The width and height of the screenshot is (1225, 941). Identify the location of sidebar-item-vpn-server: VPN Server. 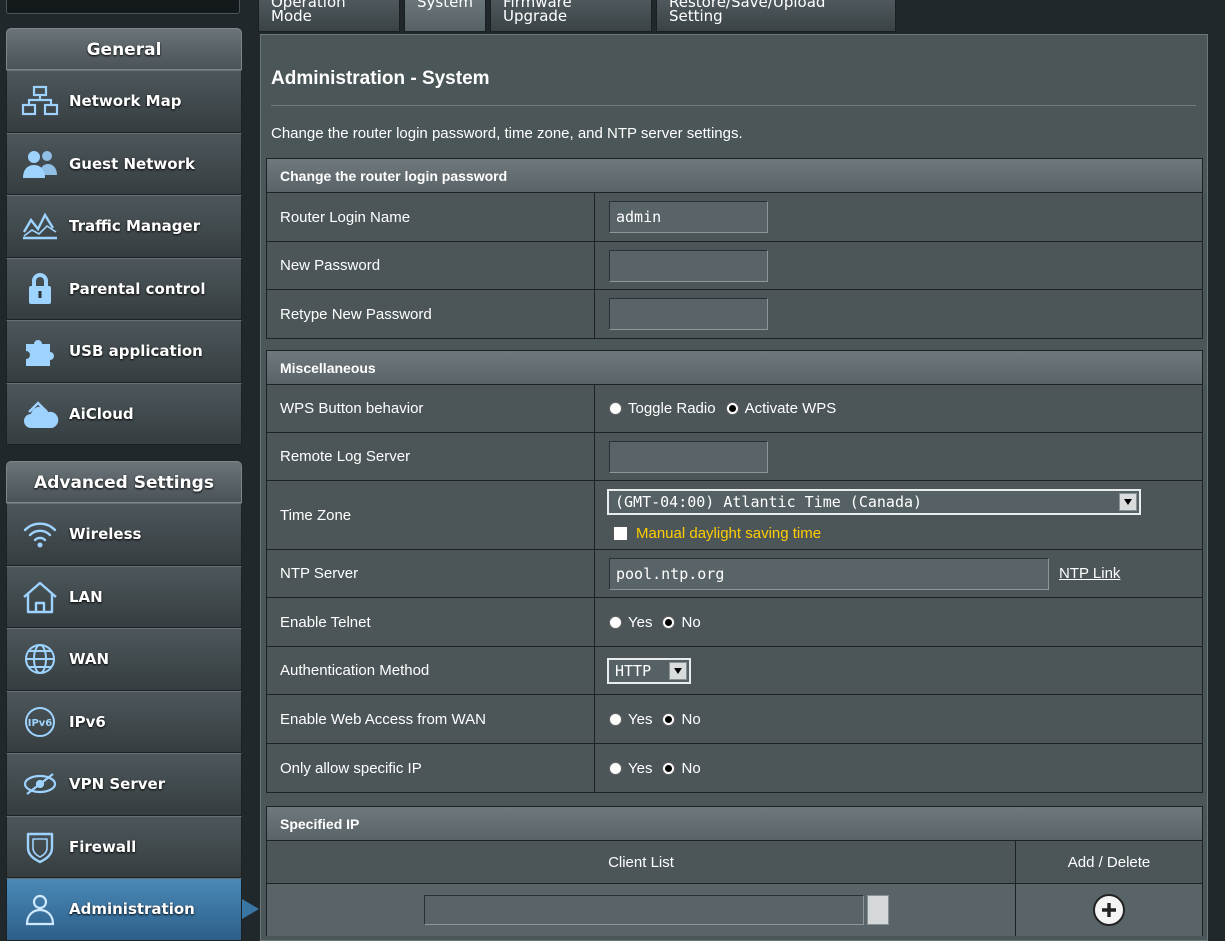
(124, 784).